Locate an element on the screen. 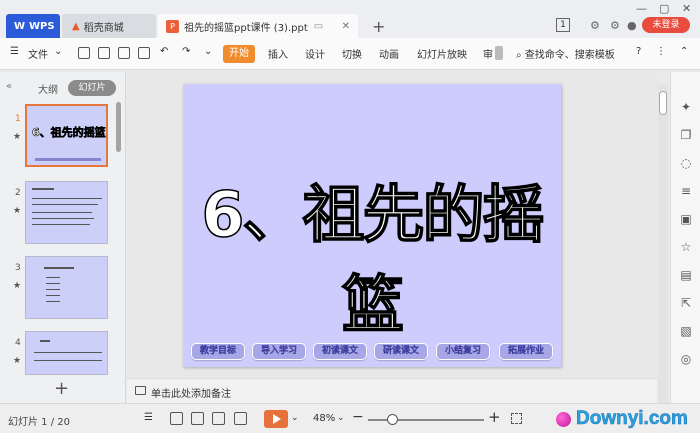  location-icon: ◎ is located at coordinates (686, 359).